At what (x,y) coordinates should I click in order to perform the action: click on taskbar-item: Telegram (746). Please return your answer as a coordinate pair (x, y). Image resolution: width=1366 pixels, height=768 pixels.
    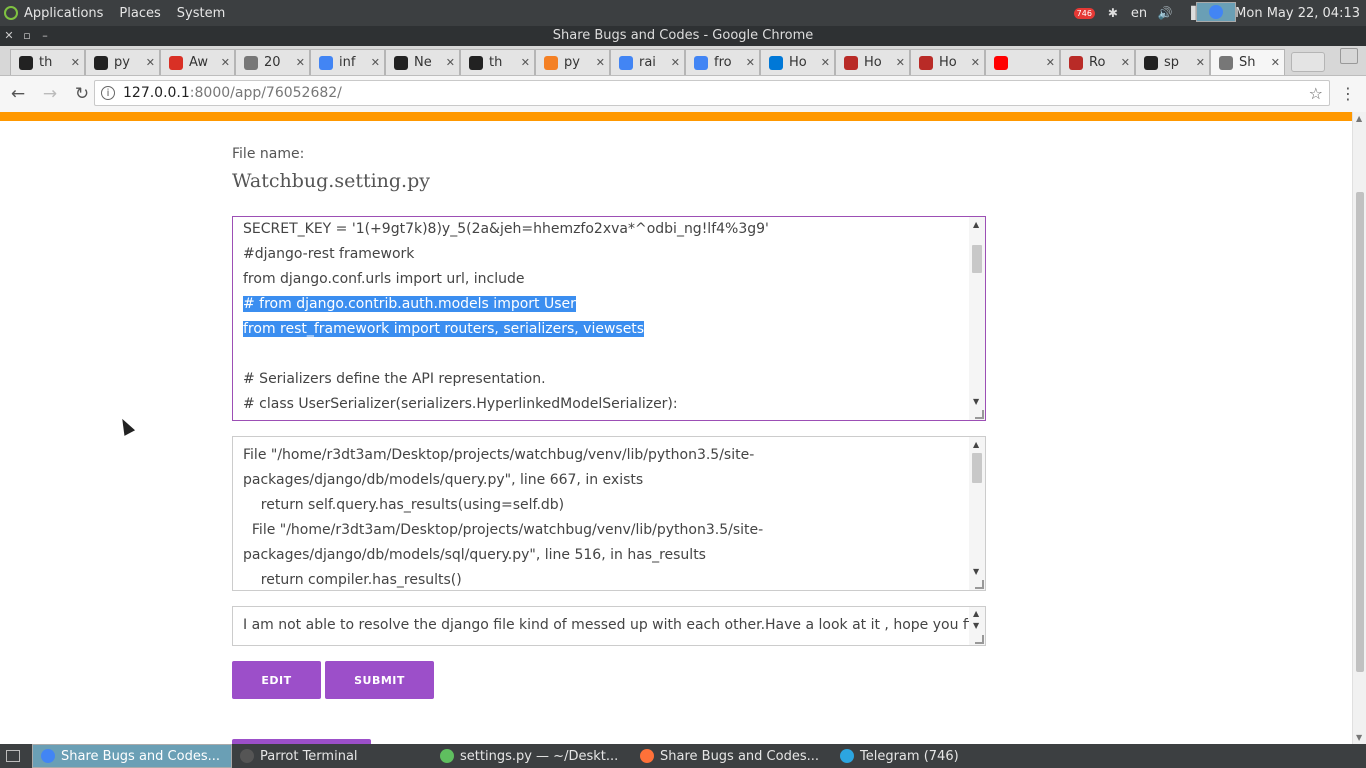
    Looking at the image, I should click on (917, 756).